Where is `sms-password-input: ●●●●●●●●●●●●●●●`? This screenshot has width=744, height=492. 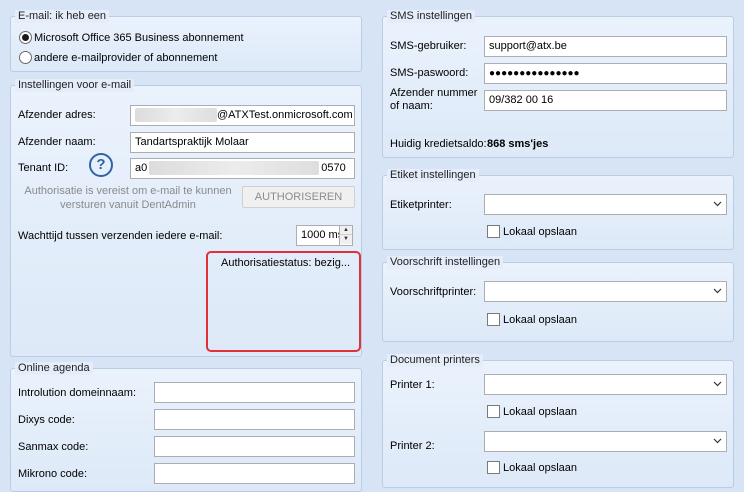 sms-password-input: ●●●●●●●●●●●●●●● is located at coordinates (605, 73).